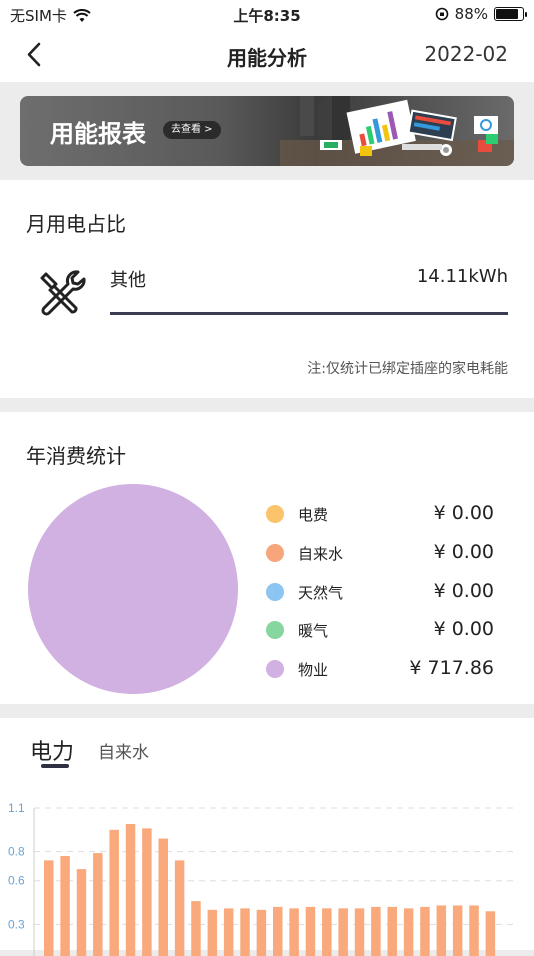 This screenshot has height=956, width=534. What do you see at coordinates (16, 881) in the screenshot?
I see `y-tick-label: 0.6` at bounding box center [16, 881].